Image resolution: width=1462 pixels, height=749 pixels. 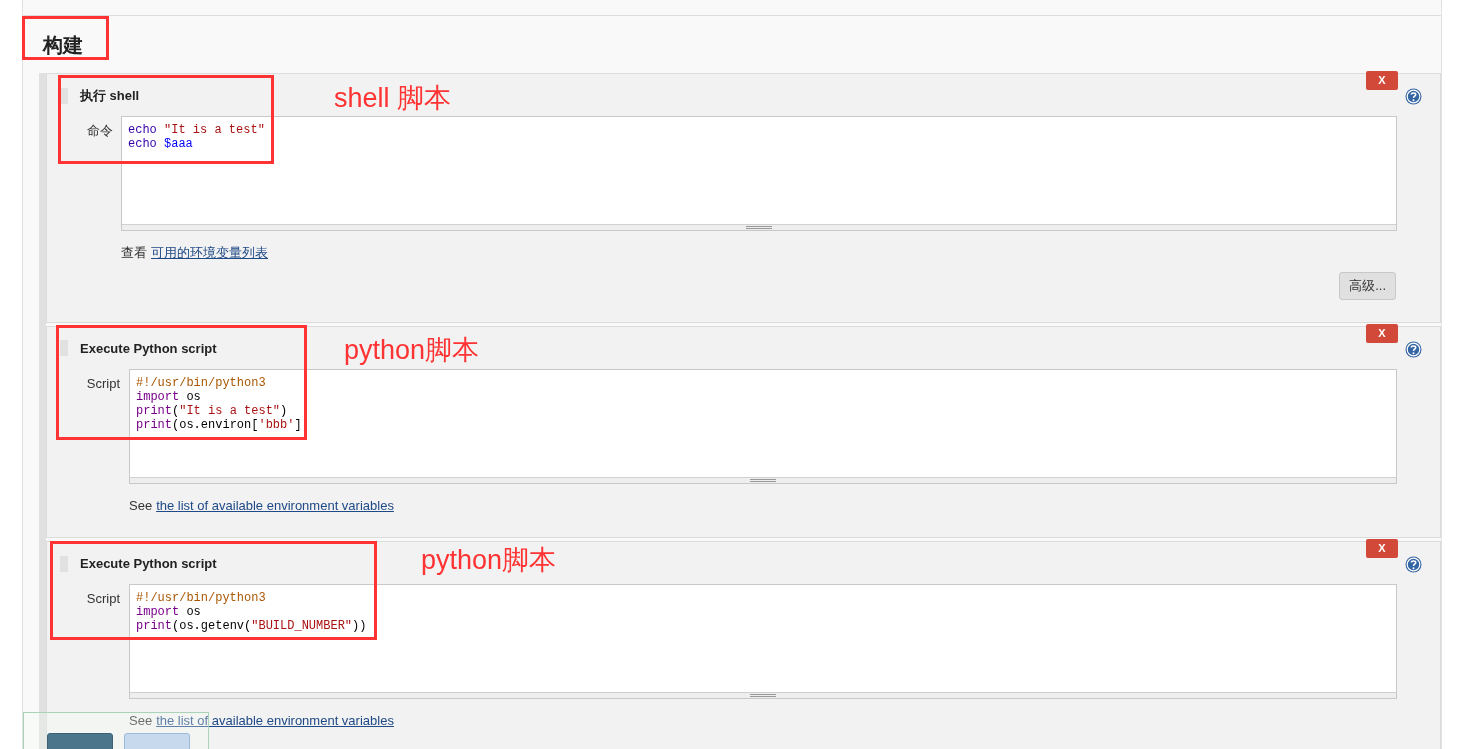 I want to click on code-line: echo $aaa, so click(x=160, y=144).